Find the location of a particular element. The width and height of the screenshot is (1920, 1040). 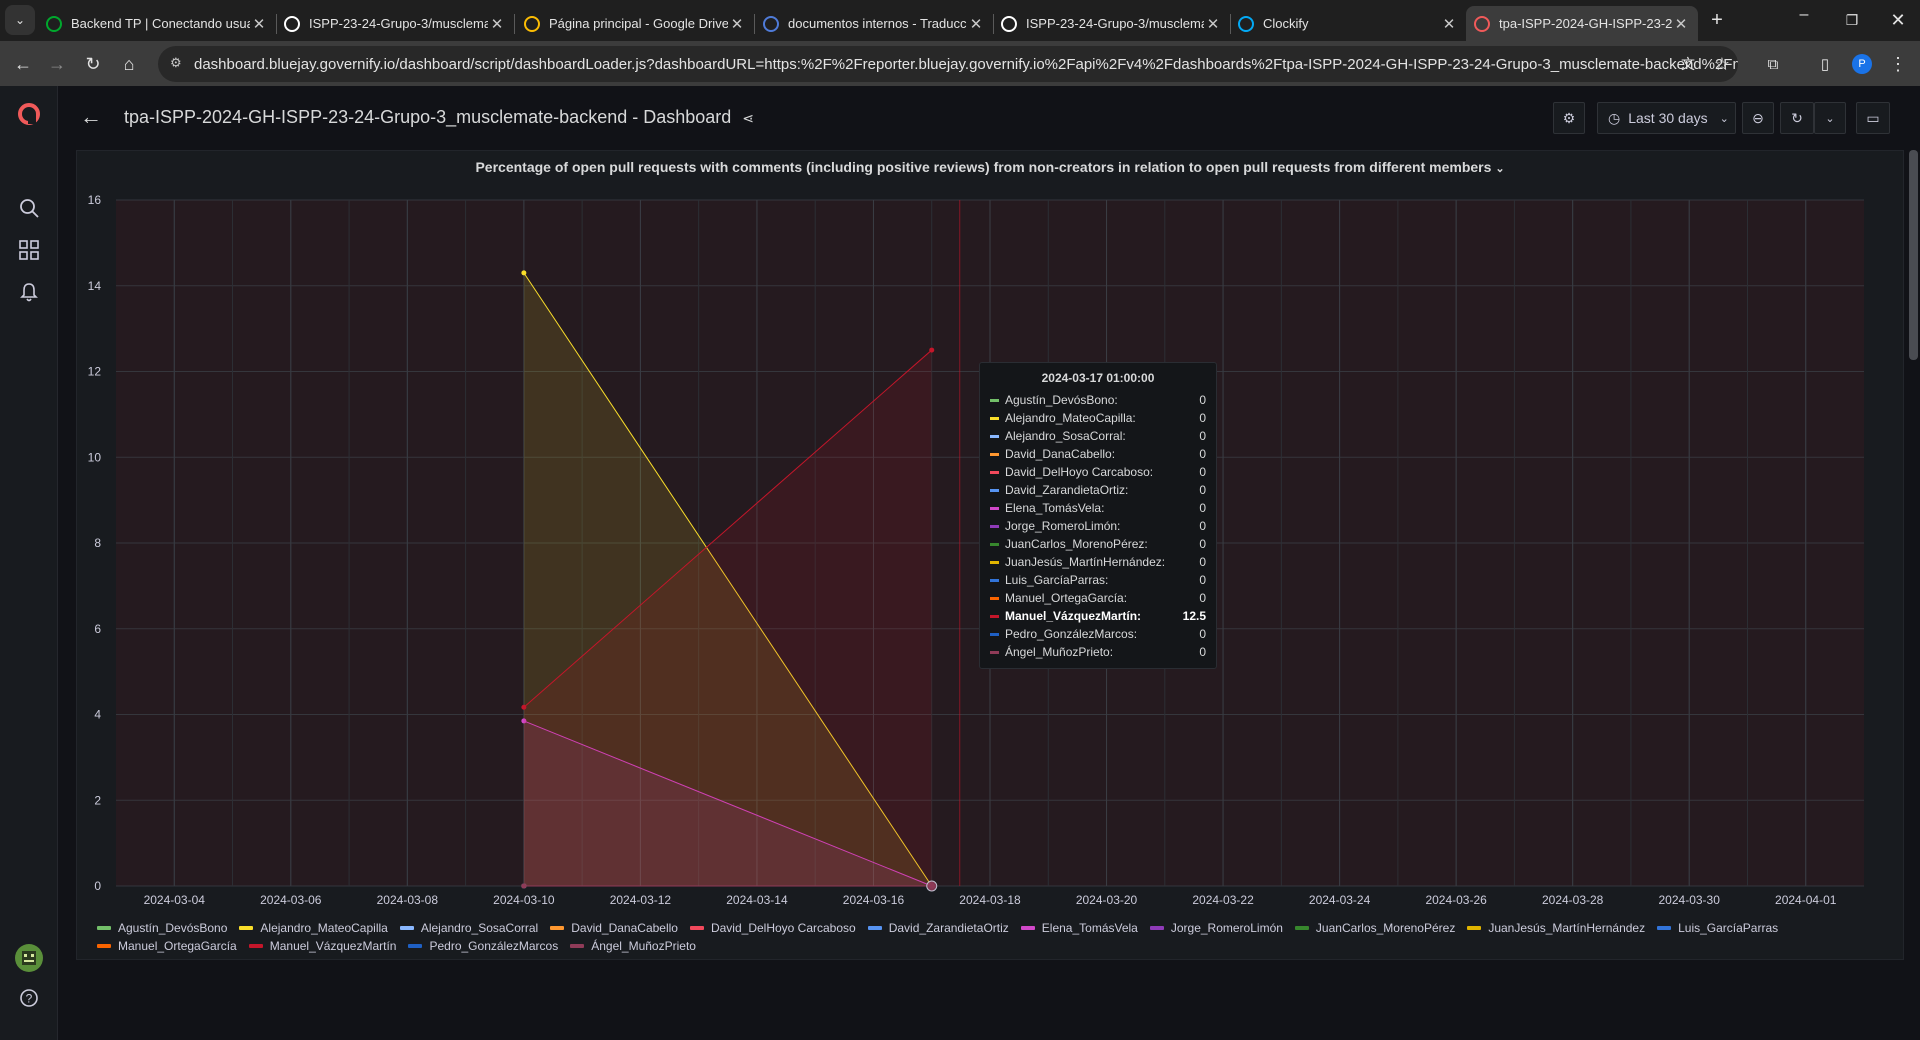

tooltip-row: Pedro_GonzálezMarcos: 0 is located at coordinates (1098, 634).